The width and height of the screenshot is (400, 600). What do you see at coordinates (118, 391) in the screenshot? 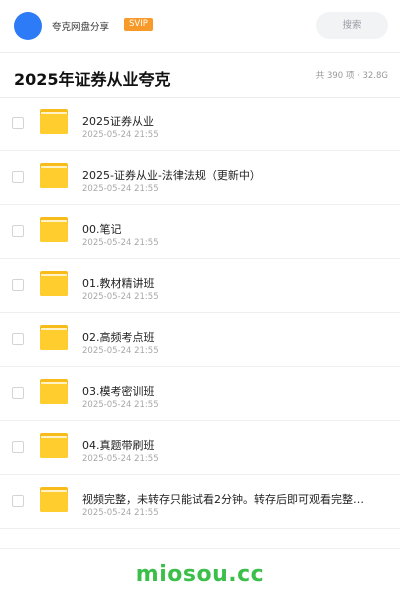
I see `file-name: 03.模考密训班` at bounding box center [118, 391].